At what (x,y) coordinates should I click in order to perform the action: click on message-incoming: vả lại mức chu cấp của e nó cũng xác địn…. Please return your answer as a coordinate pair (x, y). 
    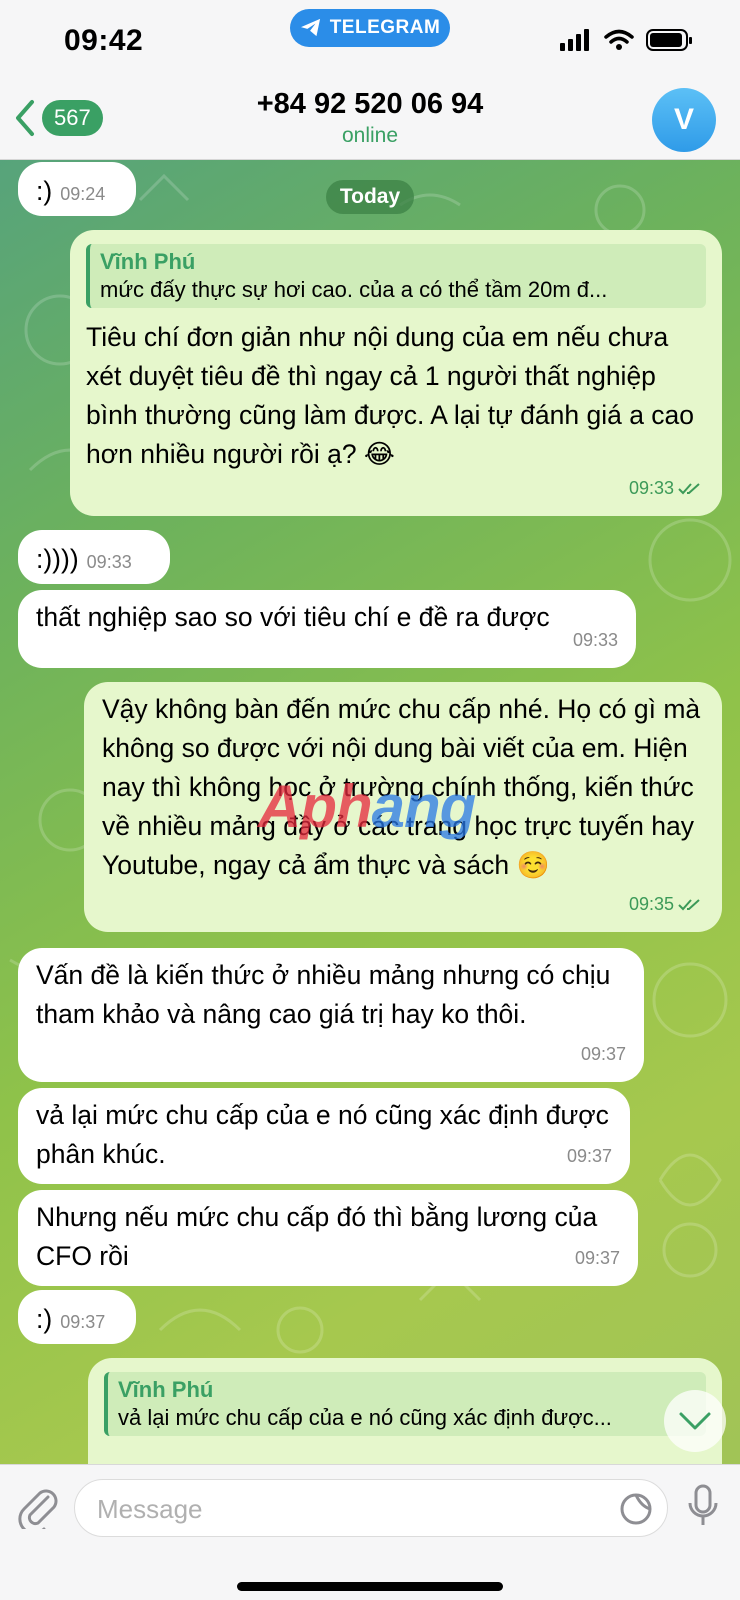
    Looking at the image, I should click on (324, 1136).